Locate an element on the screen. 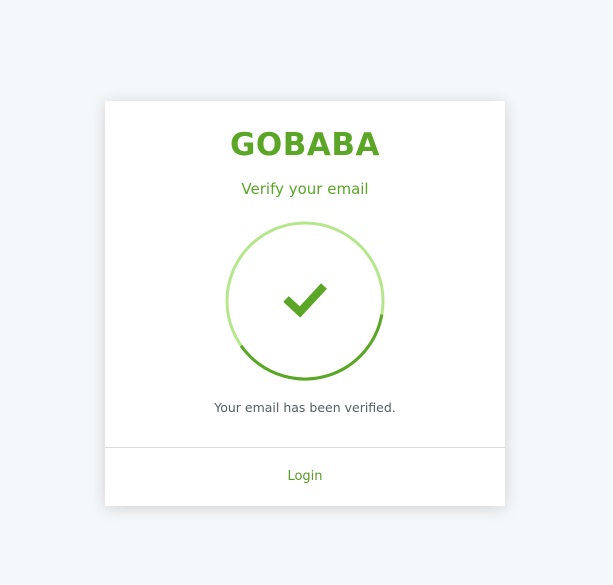 The width and height of the screenshot is (613, 585). login-link: Login is located at coordinates (305, 477).